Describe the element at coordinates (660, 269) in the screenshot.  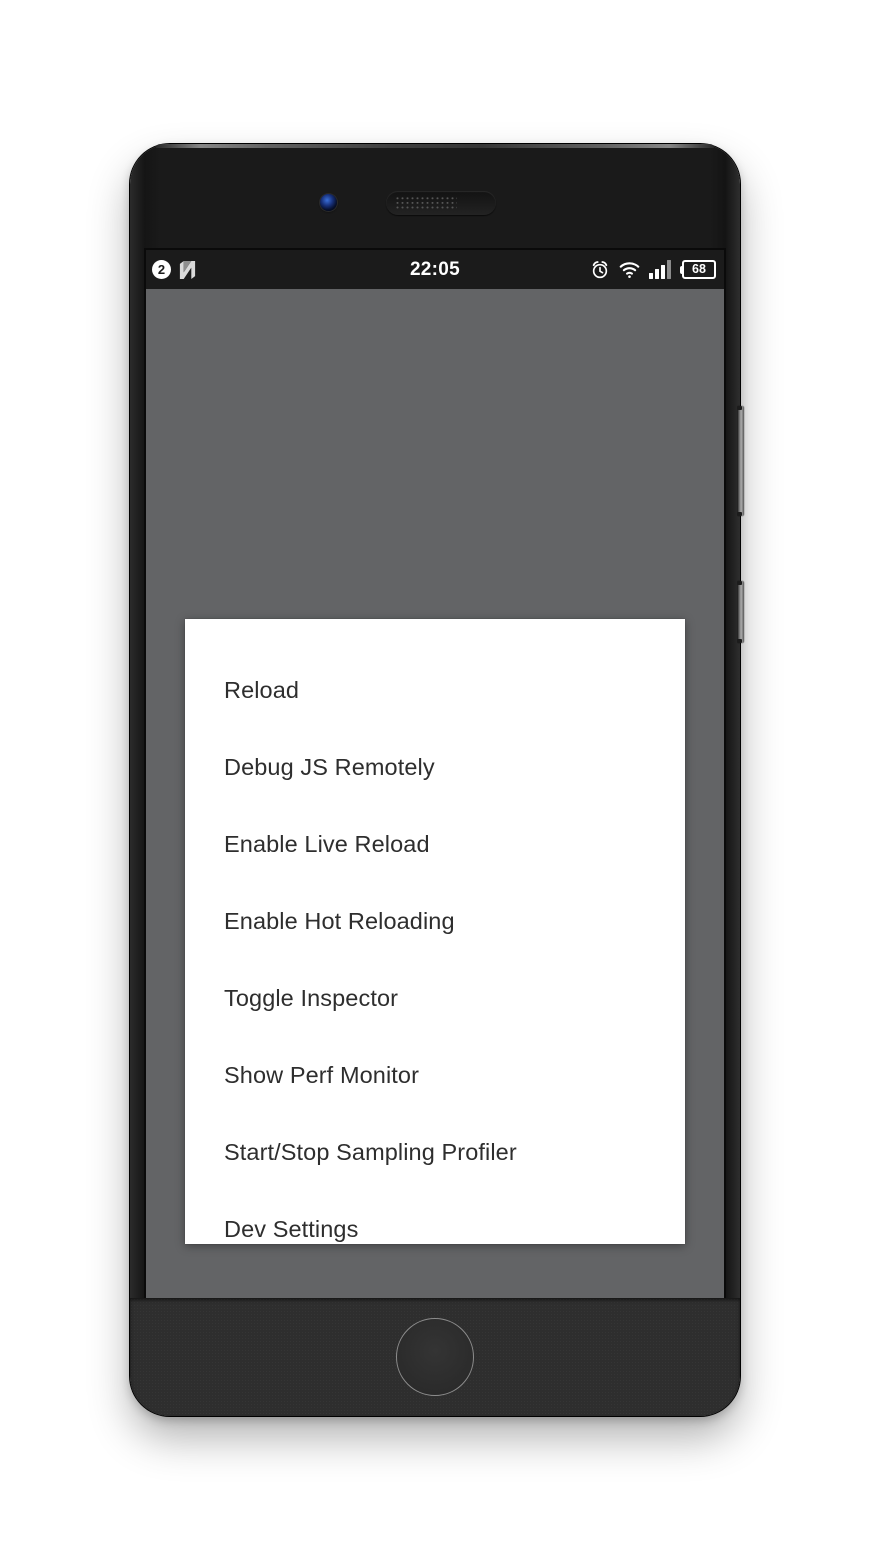
I see `signal-bars-icon` at that location.